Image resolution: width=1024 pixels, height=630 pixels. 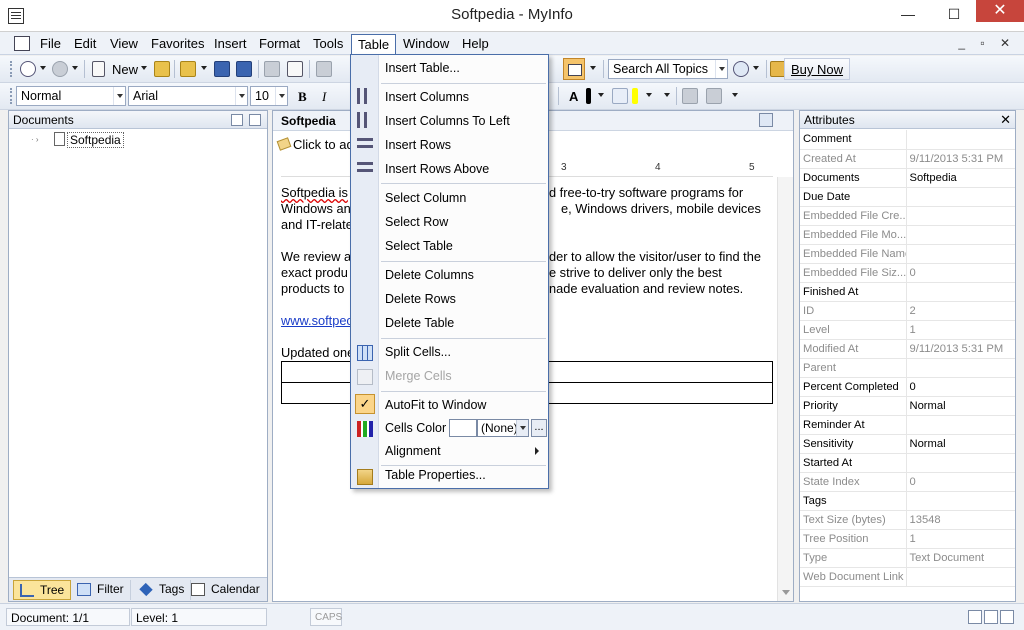 I want to click on attribute-row: Tags, so click(x=907, y=501).